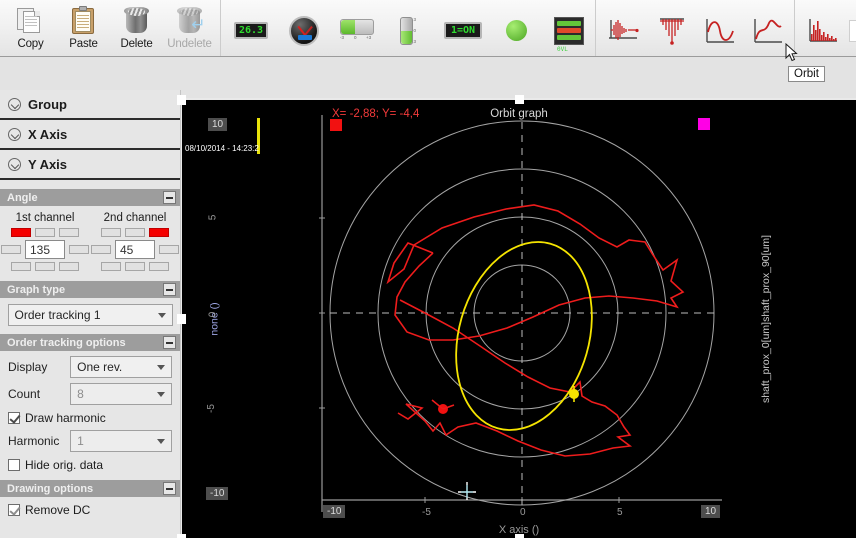  Describe the element at coordinates (83, 28) in the screenshot. I see `paste-button: Paste` at that location.